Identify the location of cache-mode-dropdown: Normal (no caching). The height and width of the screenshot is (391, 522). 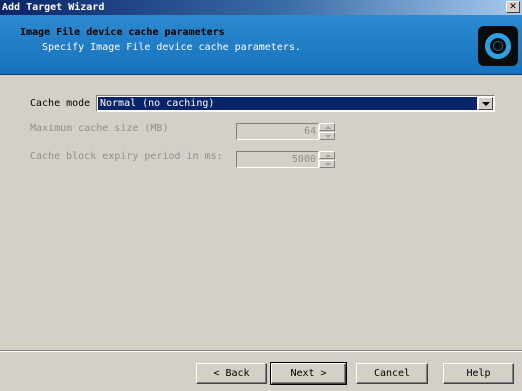
(295, 103).